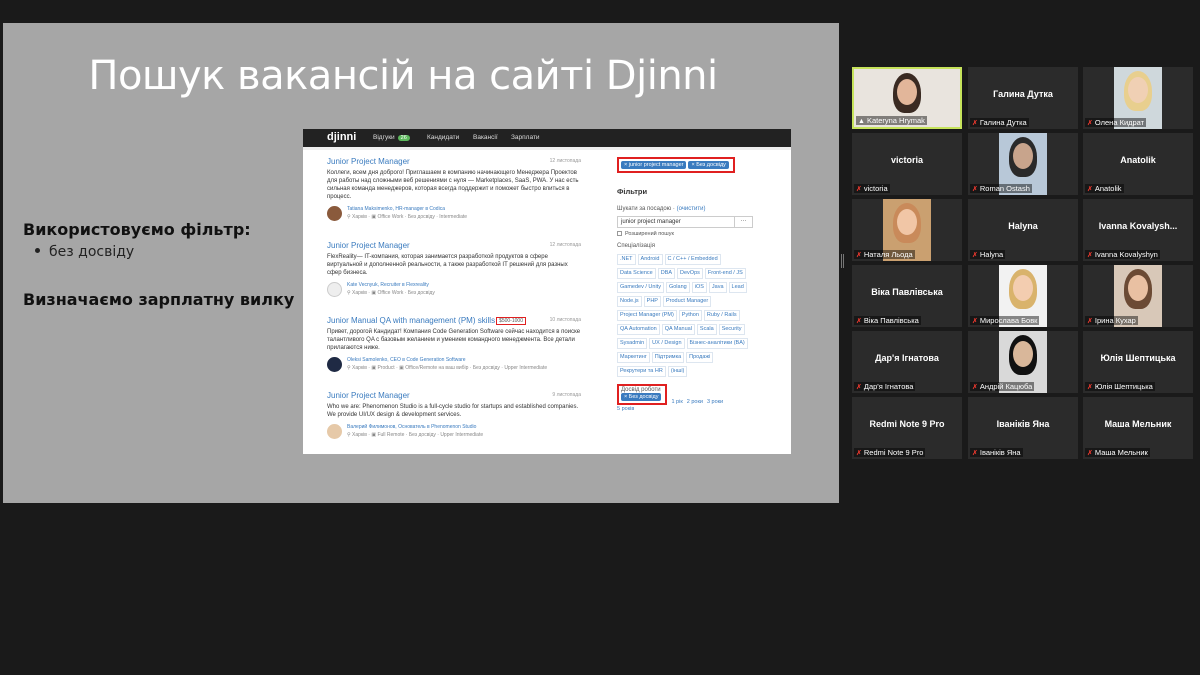  I want to click on specialization-label: Спеціалізація, so click(636, 246).